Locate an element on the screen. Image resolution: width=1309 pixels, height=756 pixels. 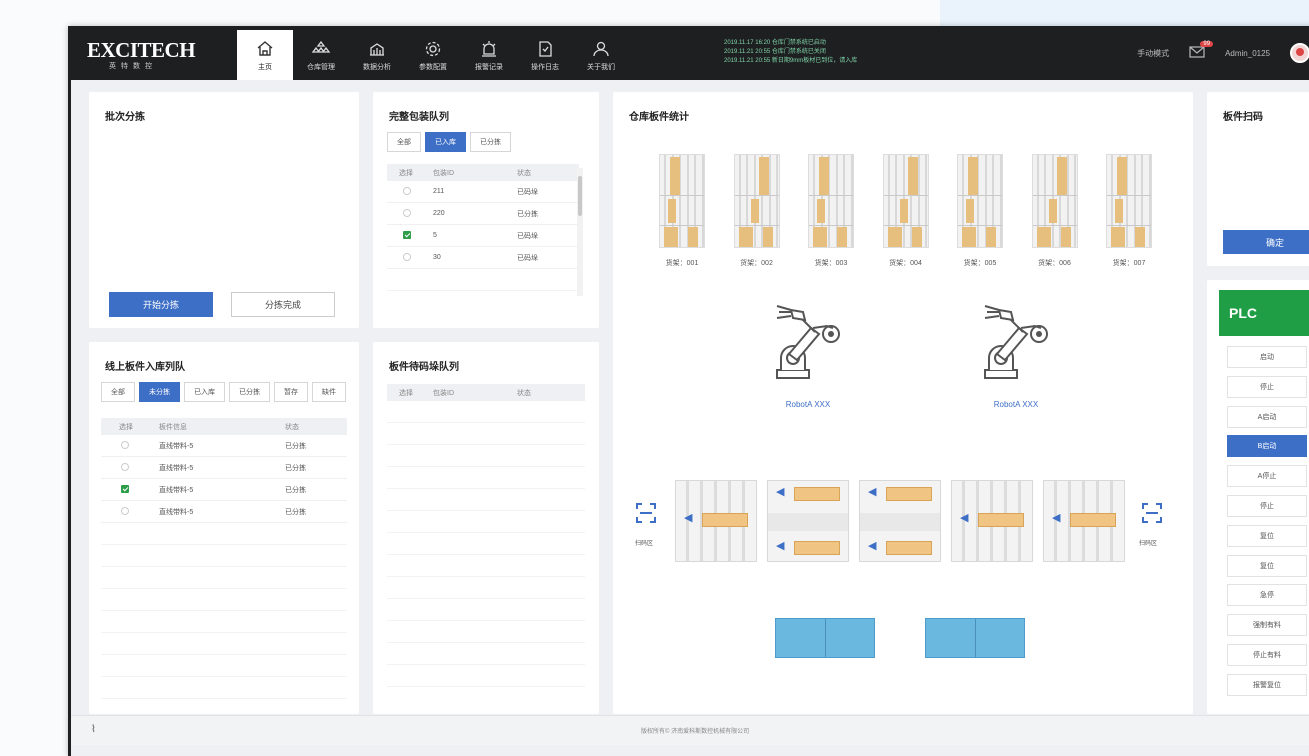
board-queue-table: 选择 包装ID 状态 is located at coordinates (486, 535).